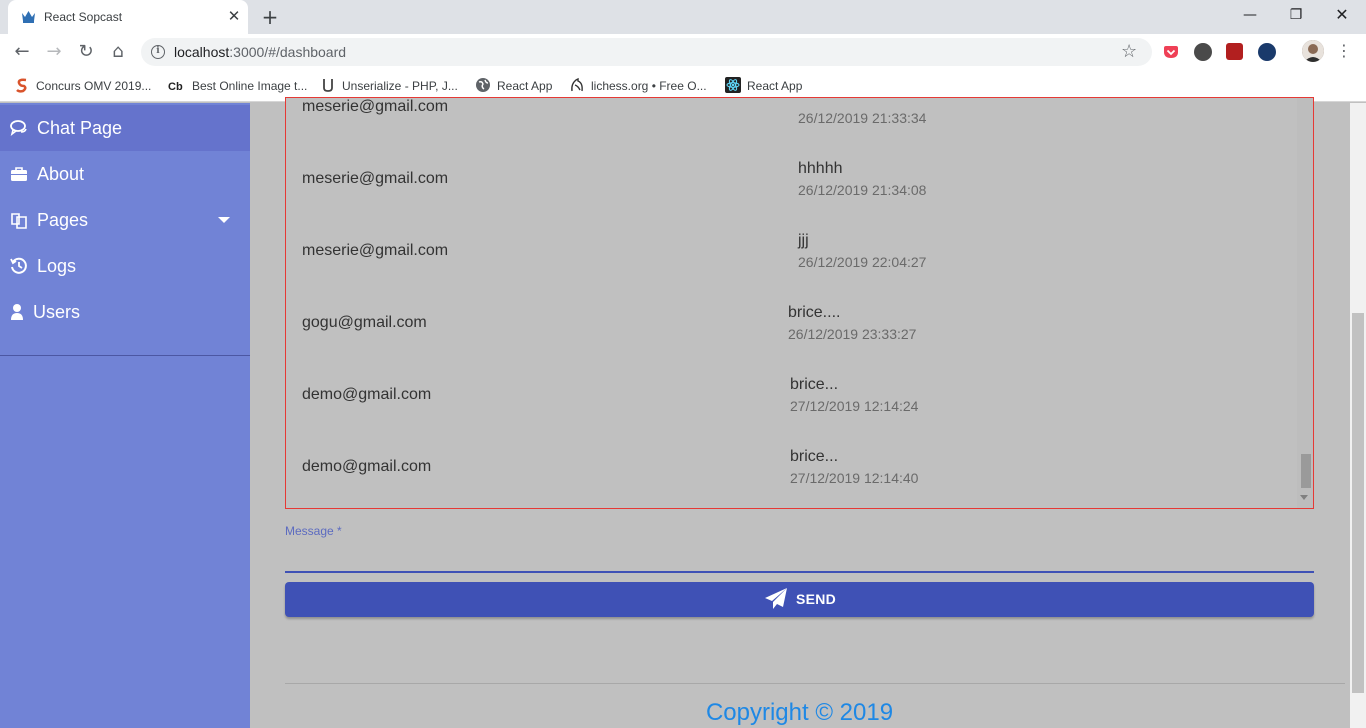 This screenshot has width=1366, height=728. Describe the element at coordinates (328, 85) in the screenshot. I see `u-logo-icon` at that location.